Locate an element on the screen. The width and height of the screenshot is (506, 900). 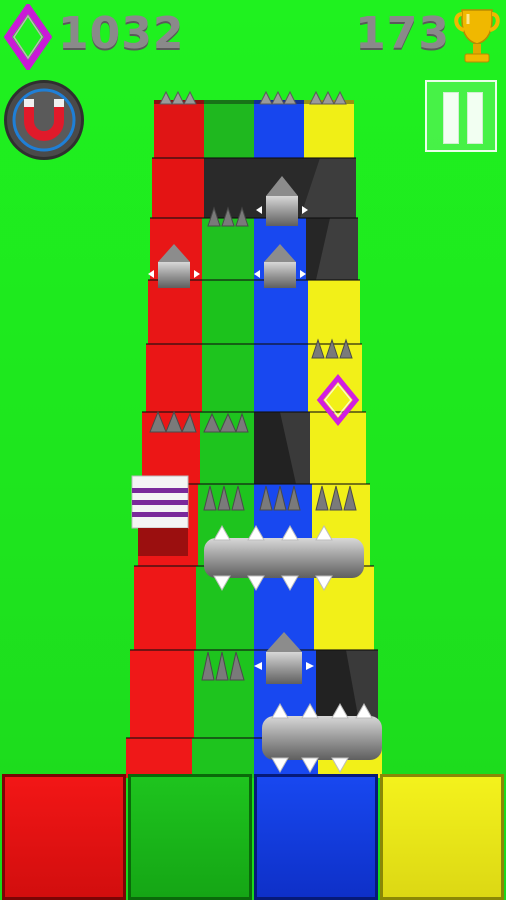
gem-count: 1032 is located at coordinates (121, 33).